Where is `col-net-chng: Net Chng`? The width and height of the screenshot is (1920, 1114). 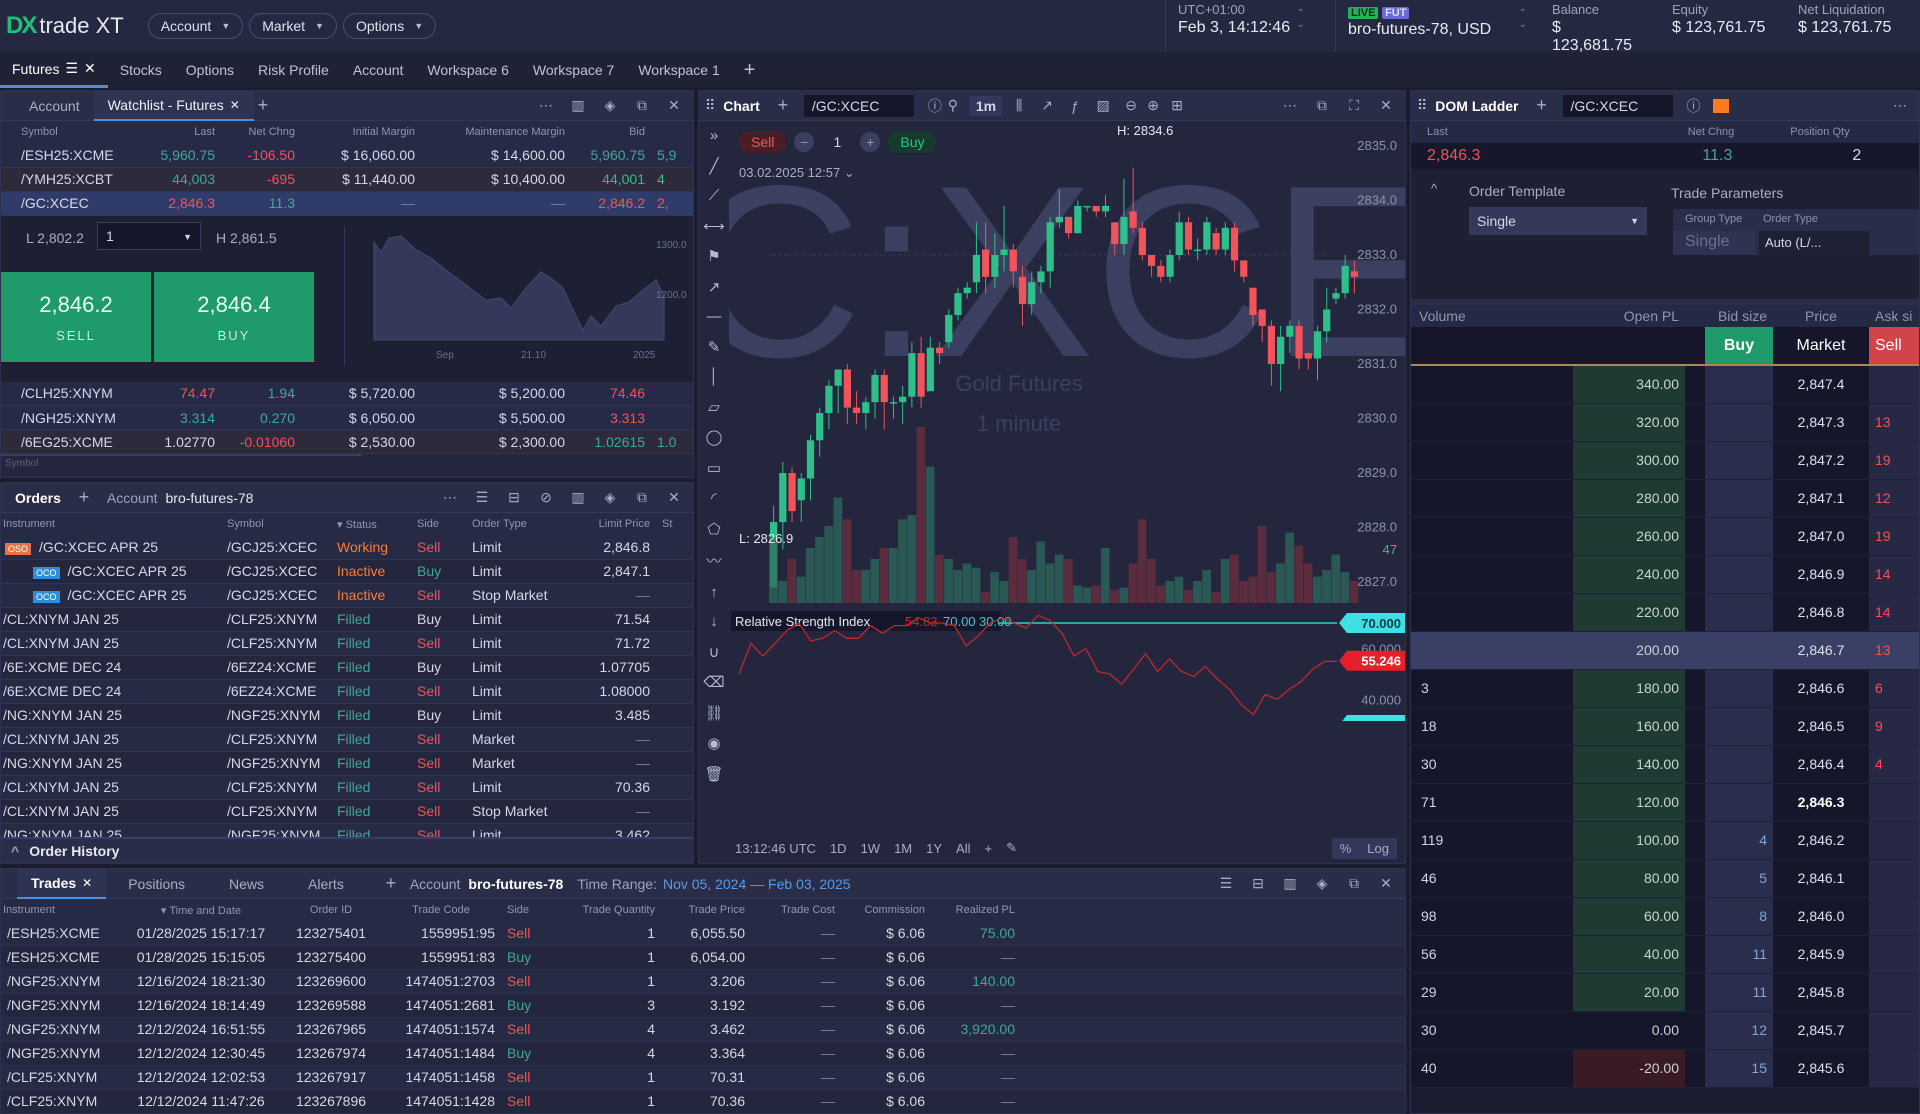 col-net-chng: Net Chng is located at coordinates (261, 132).